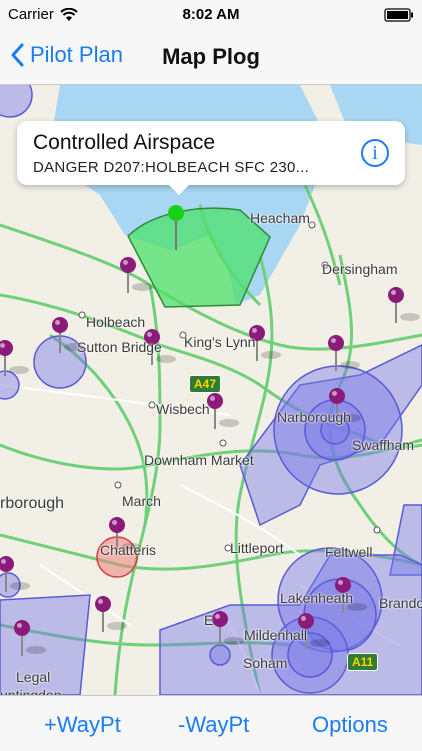  Describe the element at coordinates (276, 635) in the screenshot. I see `place-mildenhall: Mildenhall` at that location.